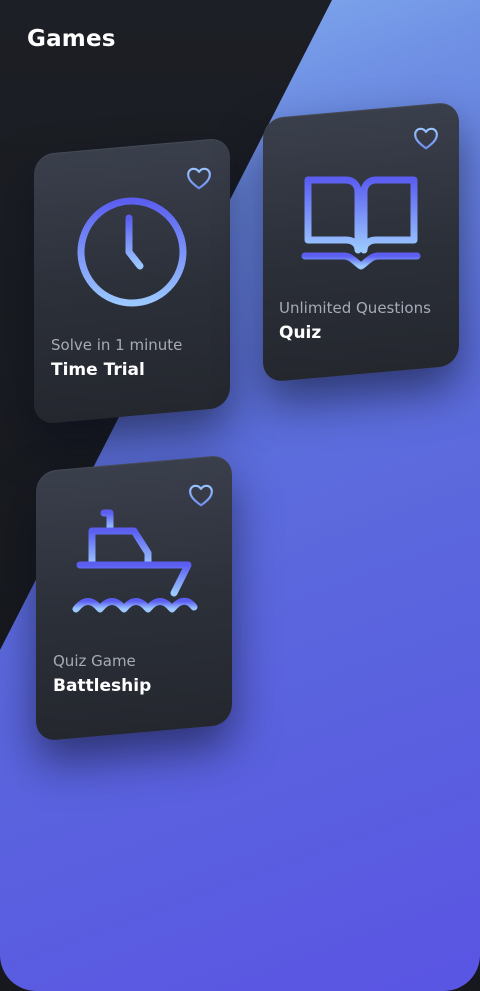 This screenshot has width=480, height=991. I want to click on game-title: Battleship, so click(102, 686).